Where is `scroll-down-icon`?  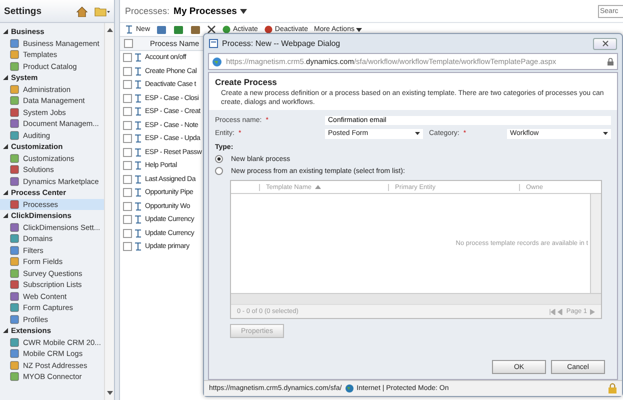 scroll-down-icon is located at coordinates (110, 393).